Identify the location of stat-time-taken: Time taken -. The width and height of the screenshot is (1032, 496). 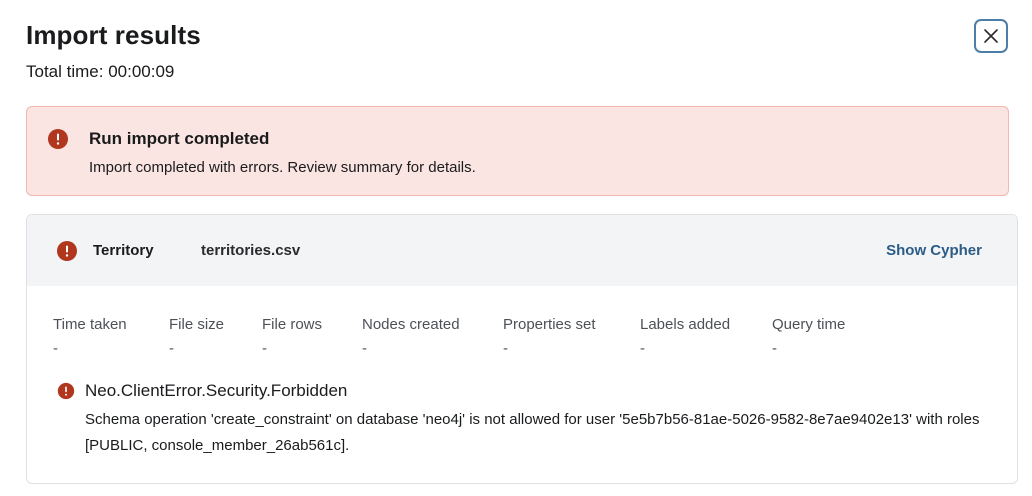
(111, 337).